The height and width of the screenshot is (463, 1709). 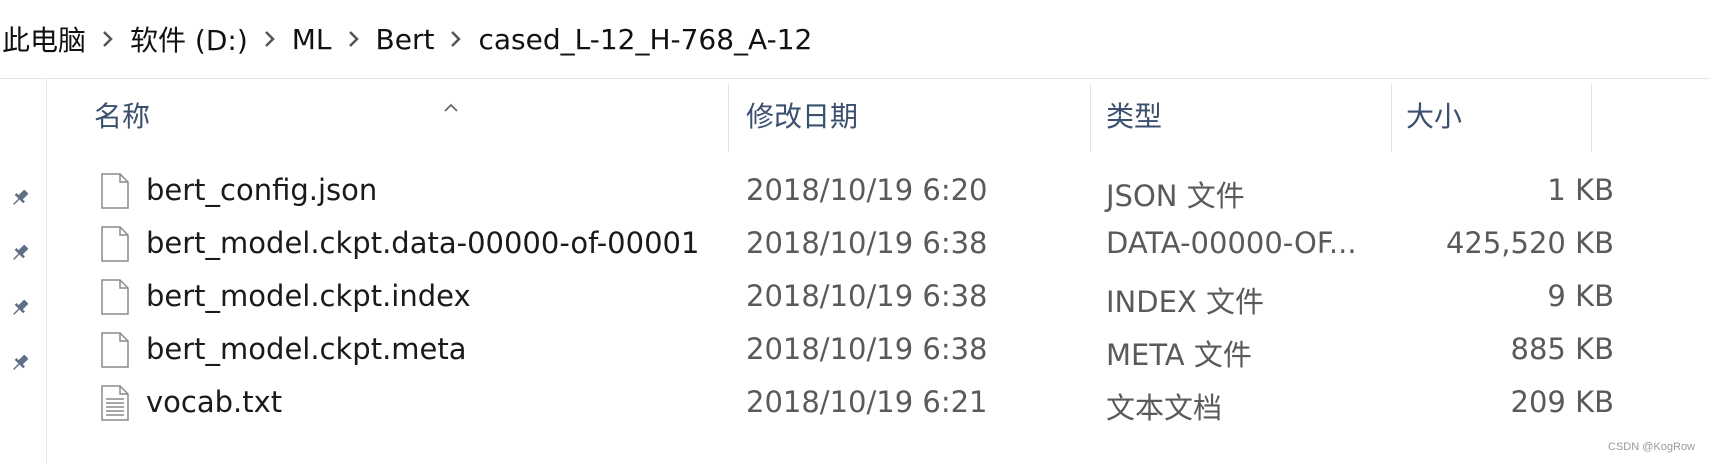 What do you see at coordinates (1651, 447) in the screenshot?
I see `watermark: CSDN @KogRow` at bounding box center [1651, 447].